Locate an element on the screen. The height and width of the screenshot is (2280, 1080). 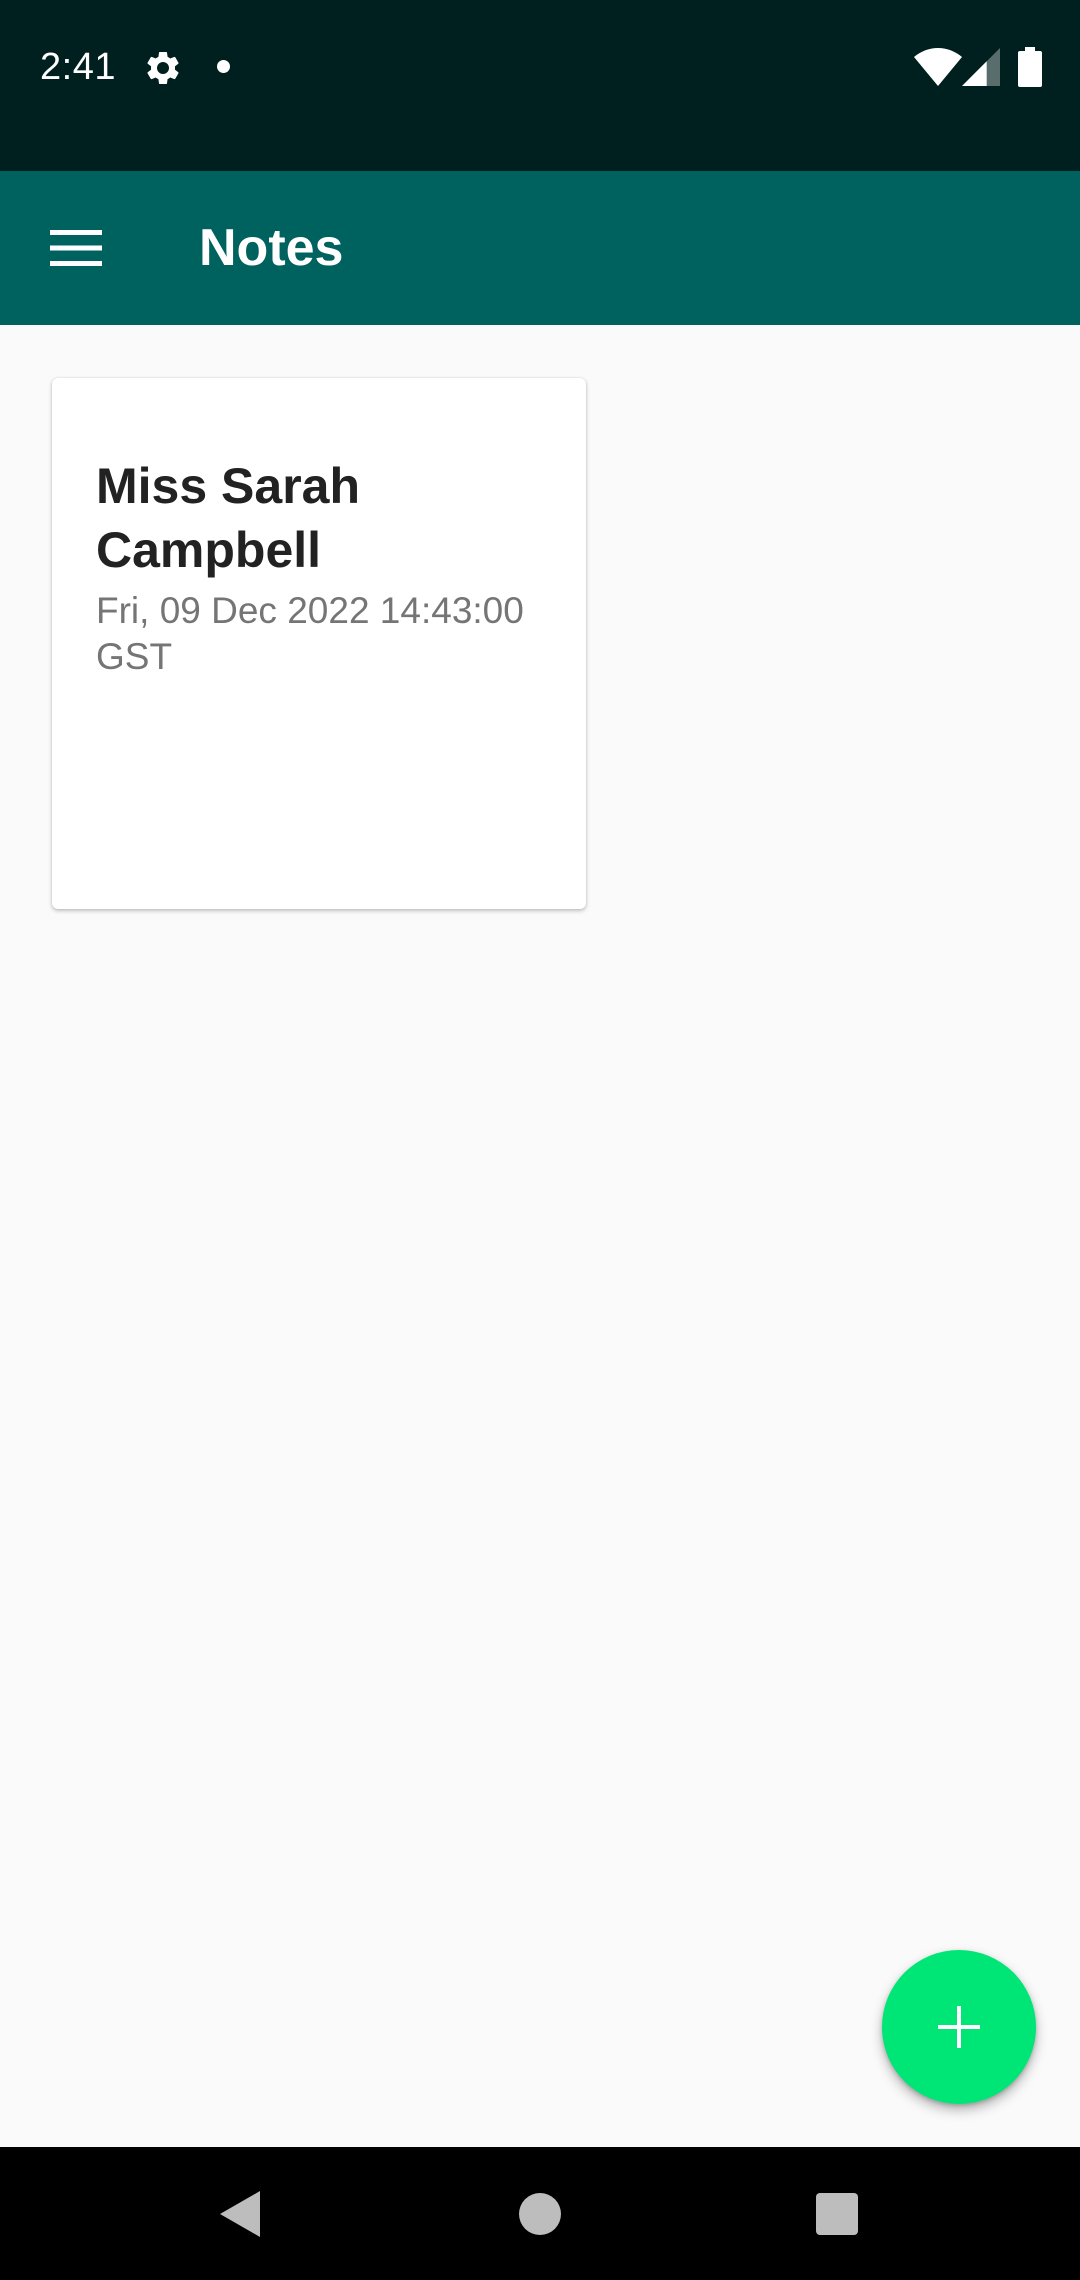
back-icon is located at coordinates (240, 2214).